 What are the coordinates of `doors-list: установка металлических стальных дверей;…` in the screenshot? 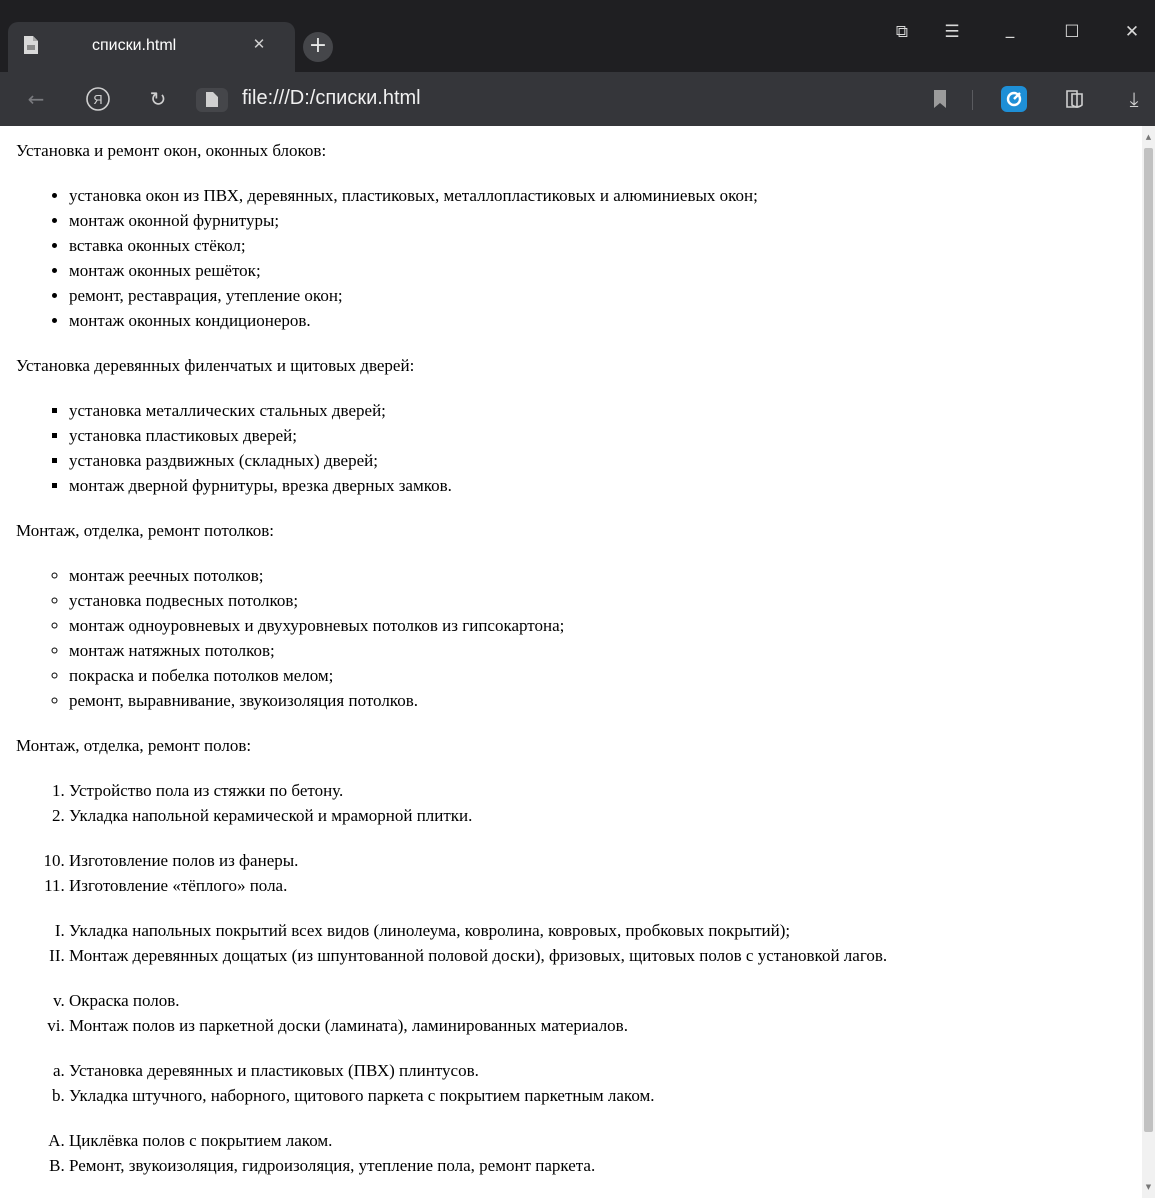 It's located at (579, 448).